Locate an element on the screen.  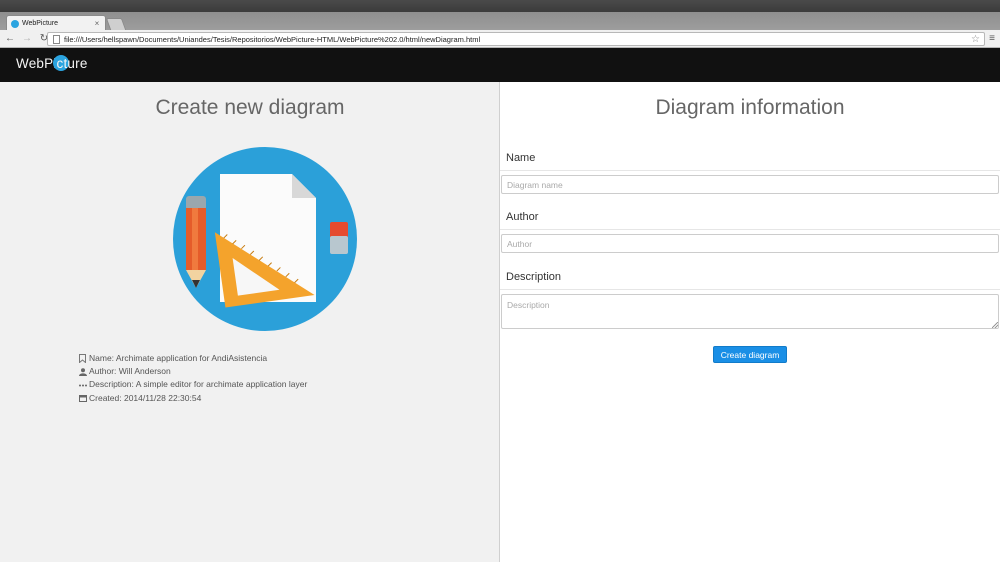
create-diagram-button: Create diagram is located at coordinates (750, 354).